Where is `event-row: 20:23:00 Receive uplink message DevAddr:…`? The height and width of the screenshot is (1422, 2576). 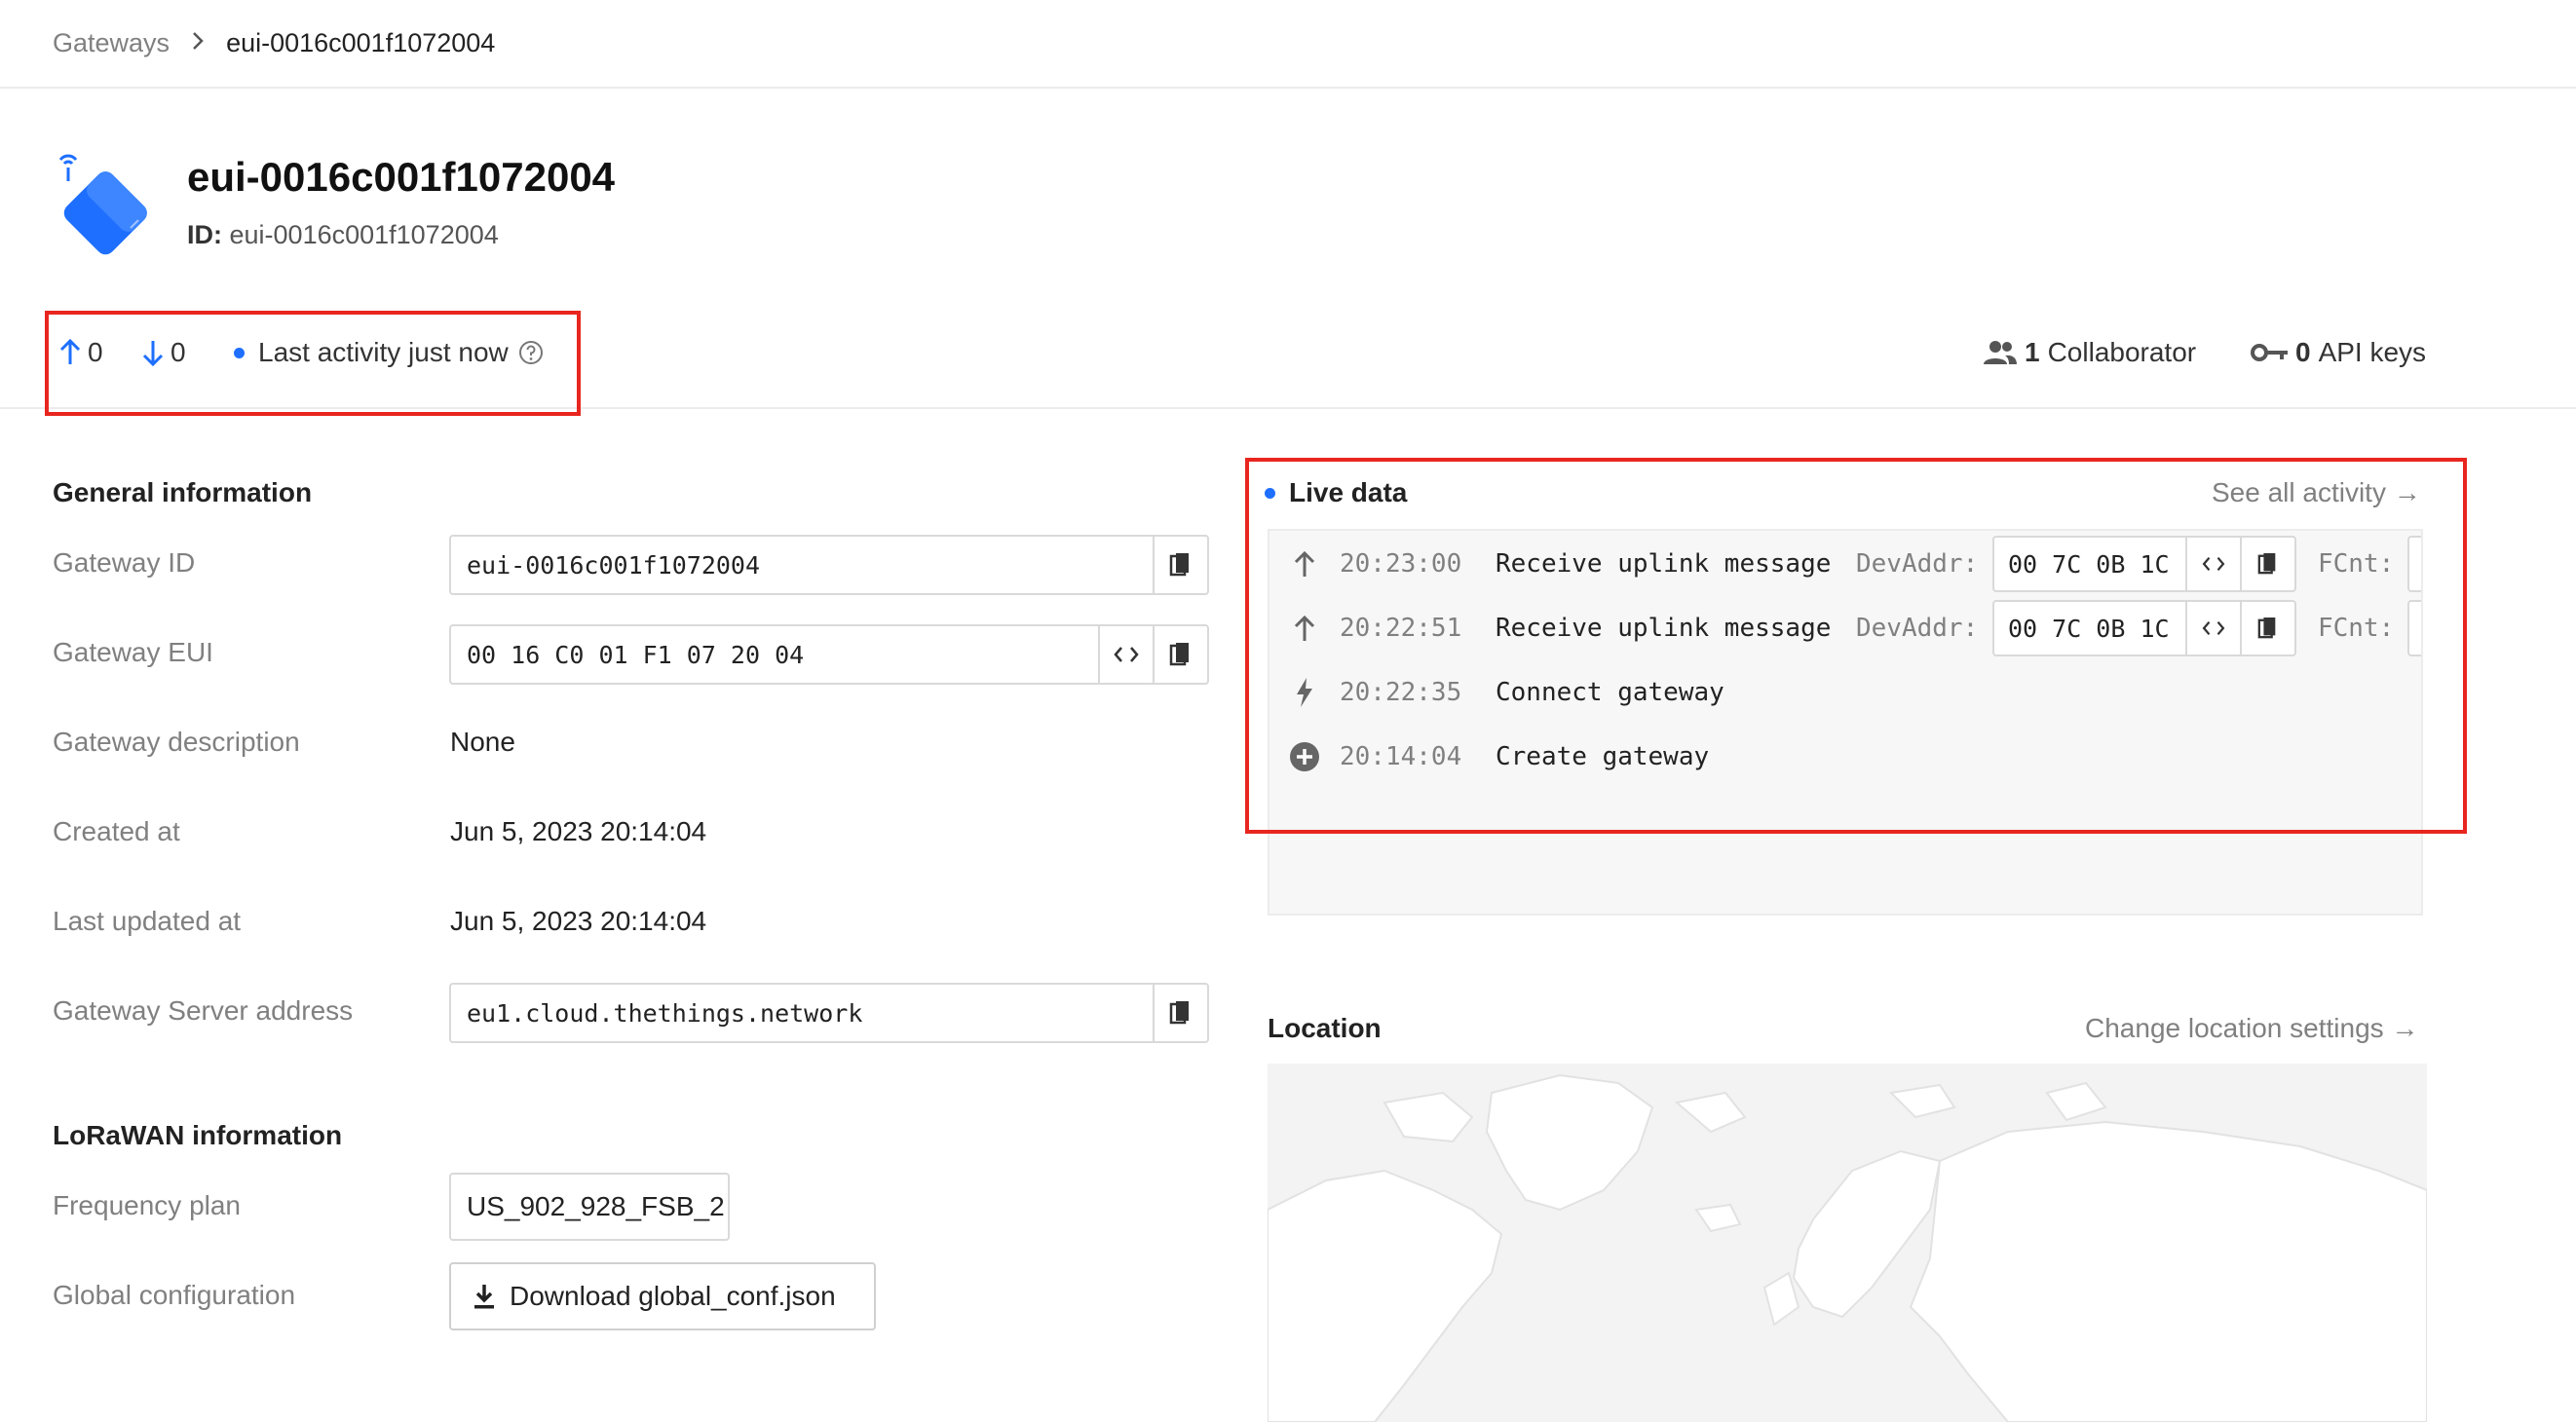
event-row: 20:23:00 Receive uplink message DevAddr:… is located at coordinates (1854, 564).